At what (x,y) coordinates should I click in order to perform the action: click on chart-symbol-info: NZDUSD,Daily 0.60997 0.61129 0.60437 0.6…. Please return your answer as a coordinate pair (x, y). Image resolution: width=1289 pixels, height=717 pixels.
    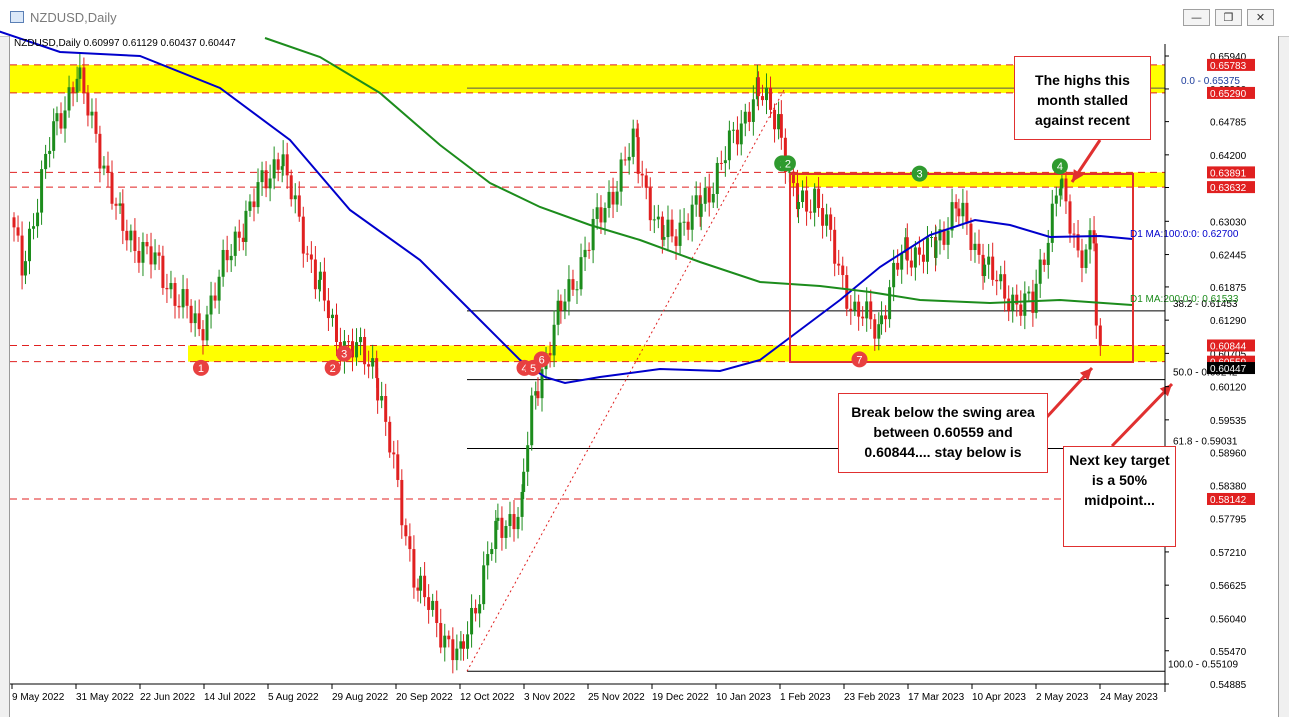
    Looking at the image, I should click on (125, 43).